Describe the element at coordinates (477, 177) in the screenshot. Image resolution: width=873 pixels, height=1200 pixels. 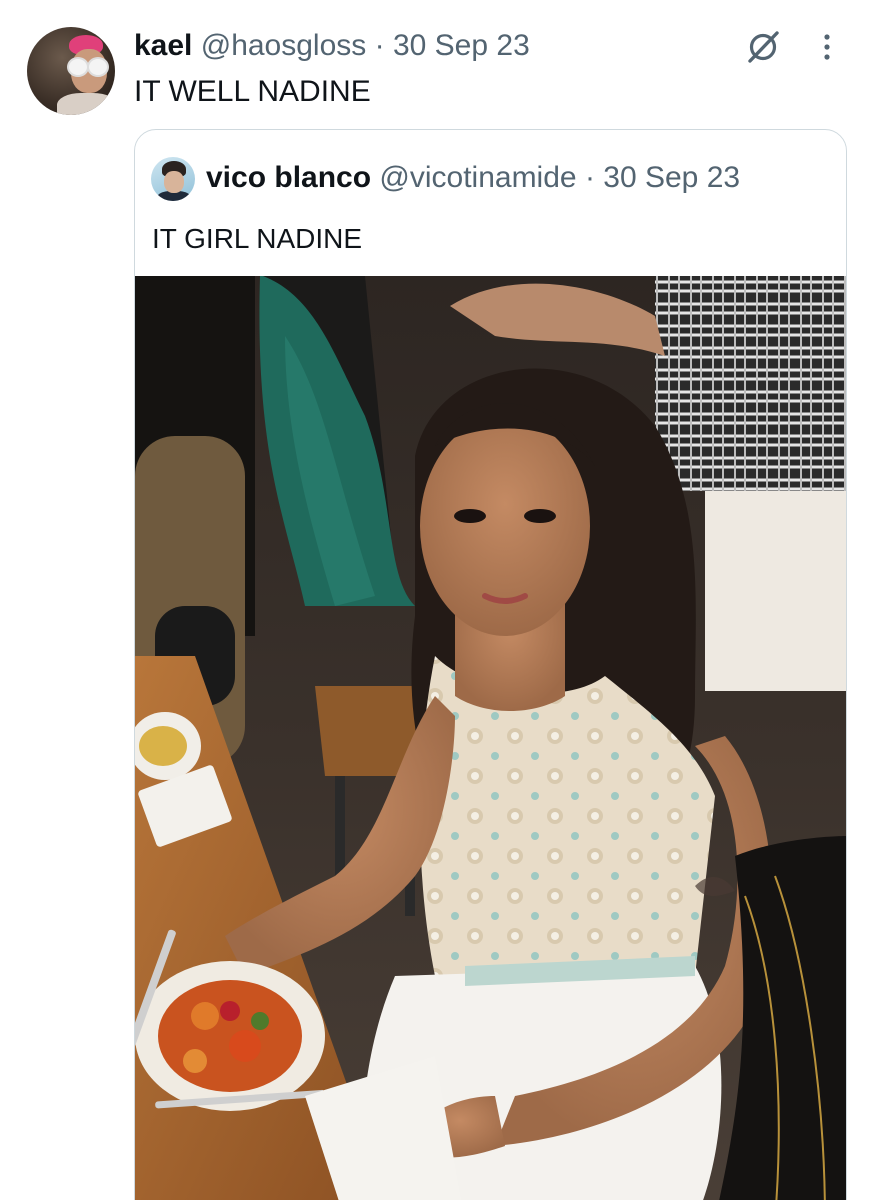
I see `quoted-author-handle: @vicotinamide` at that location.